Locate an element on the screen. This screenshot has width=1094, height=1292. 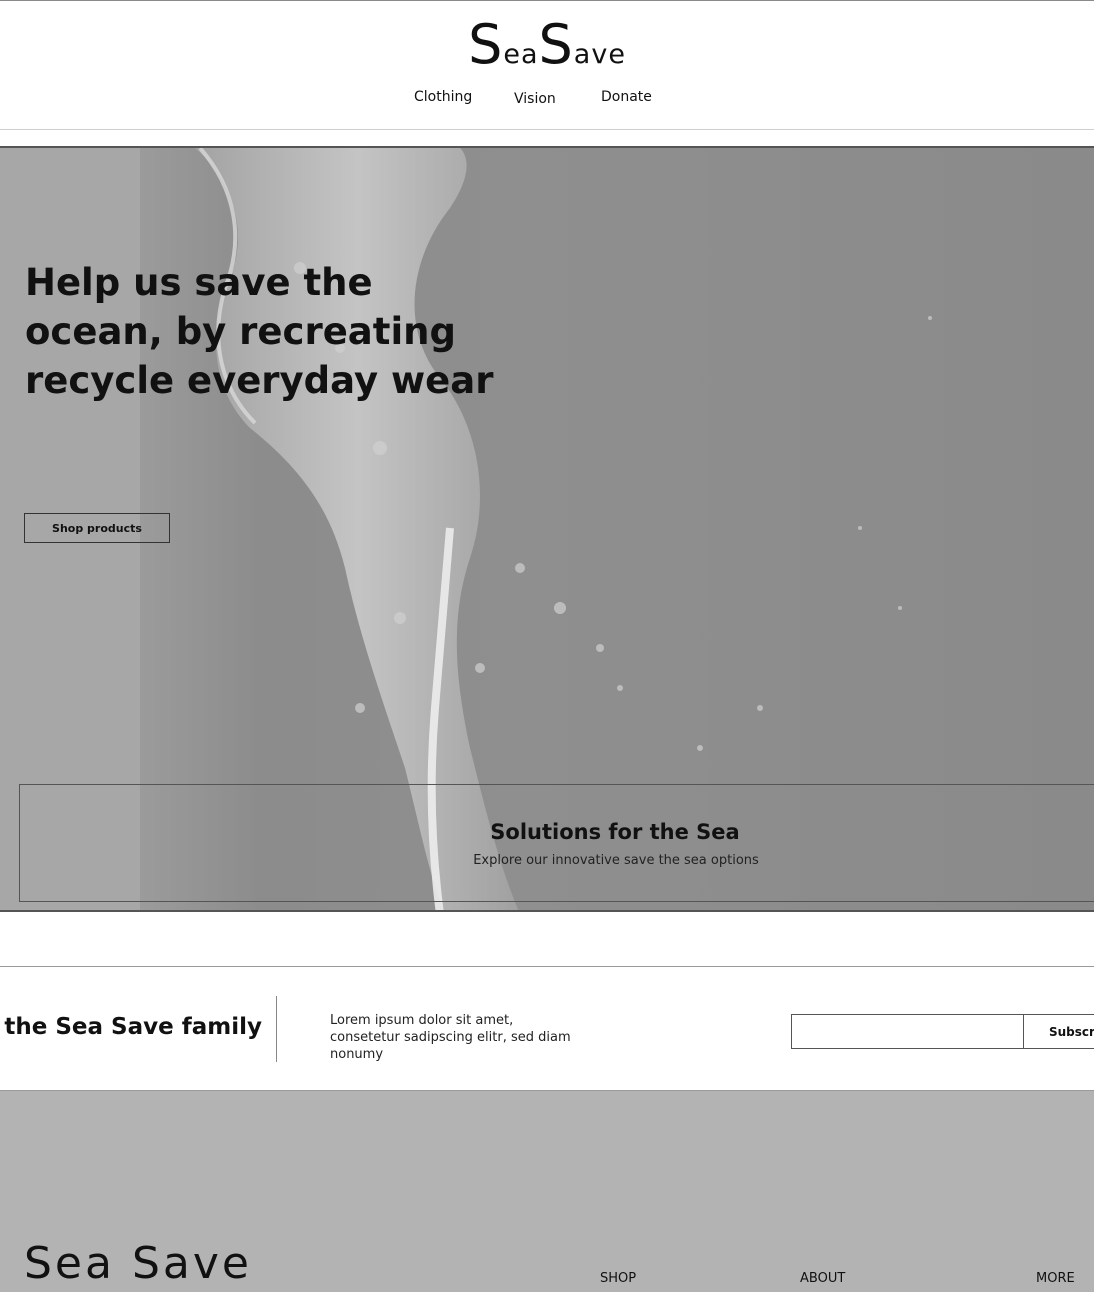
footer-logo: Sea Save is located at coordinates (138, 1263).